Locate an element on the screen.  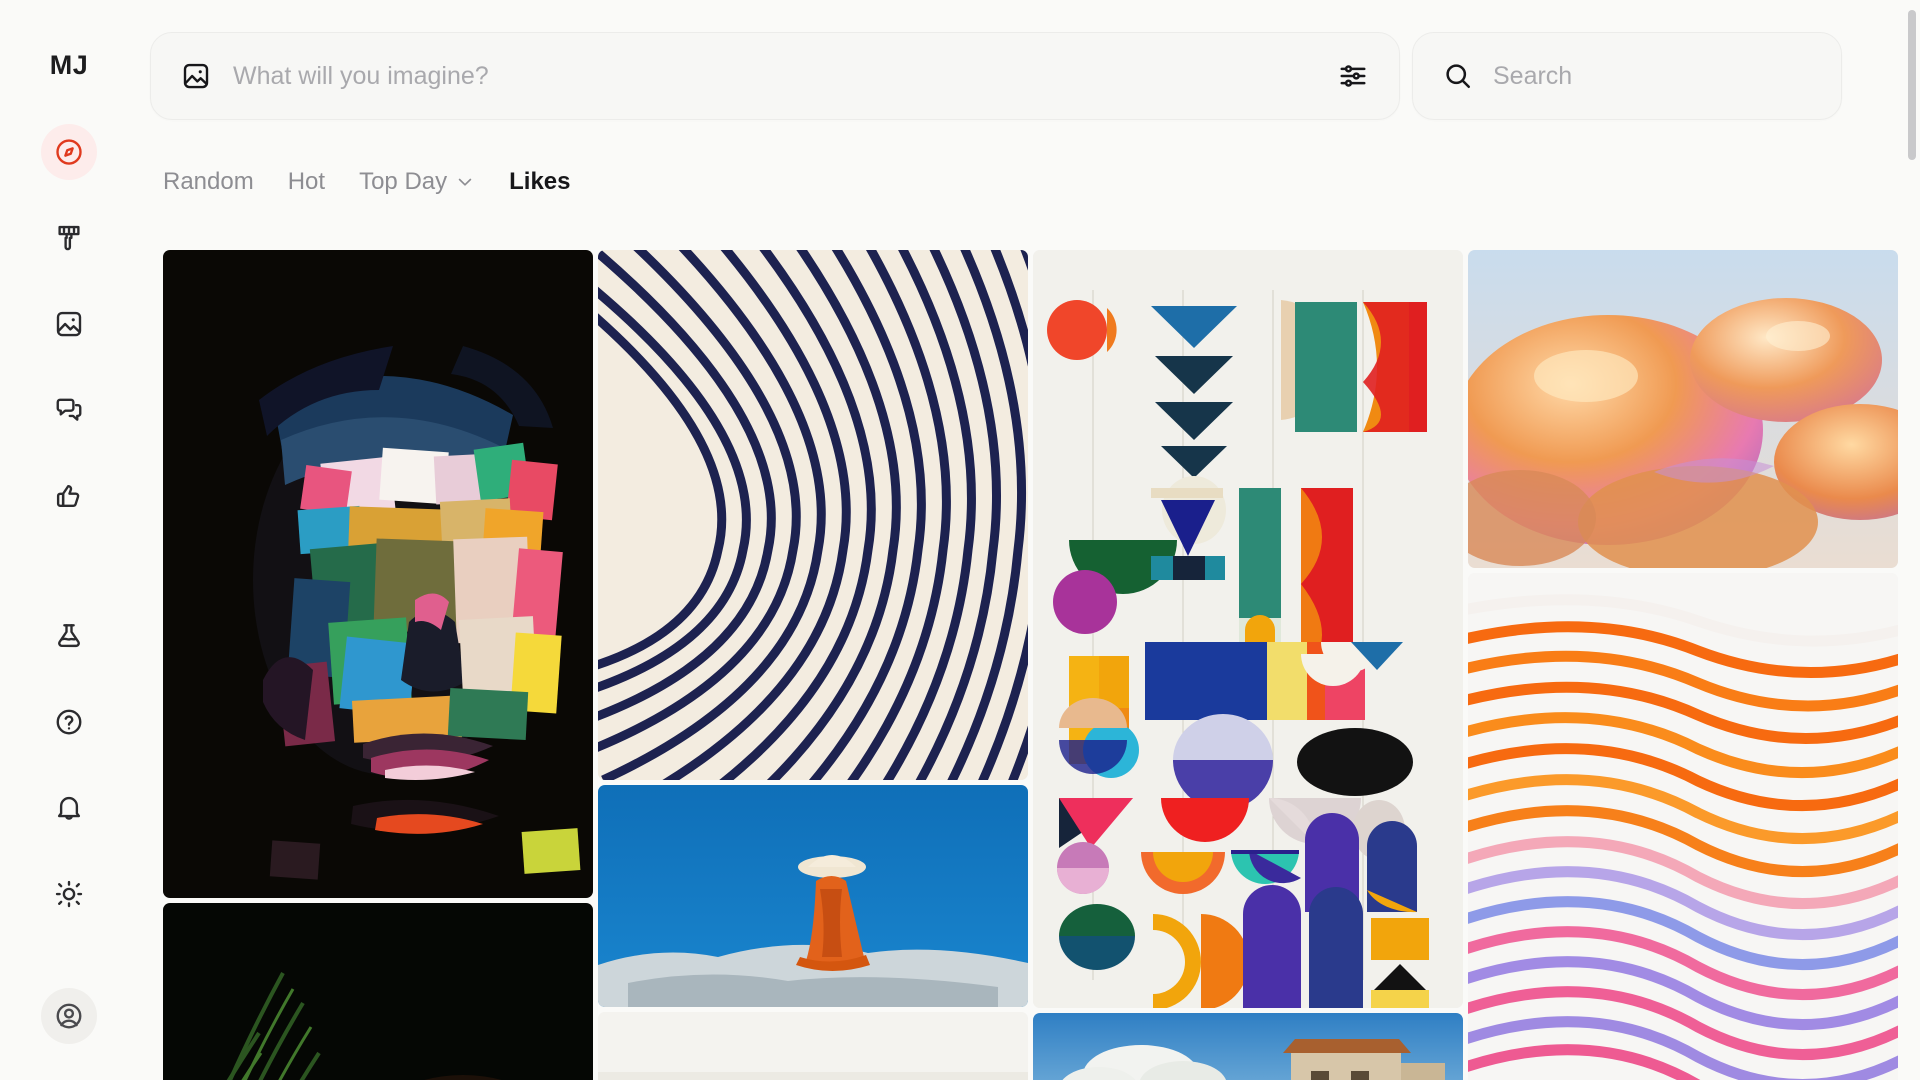
bell-icon is located at coordinates (69, 808).